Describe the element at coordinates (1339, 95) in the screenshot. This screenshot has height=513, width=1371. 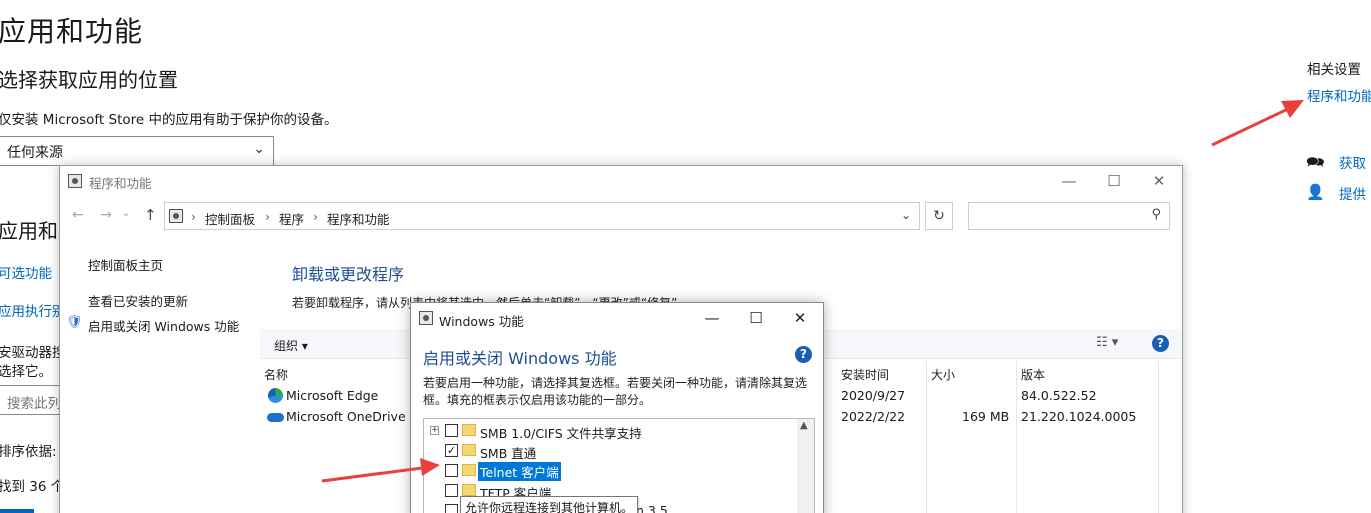
I see `programs-features-link: 程序和功能` at that location.